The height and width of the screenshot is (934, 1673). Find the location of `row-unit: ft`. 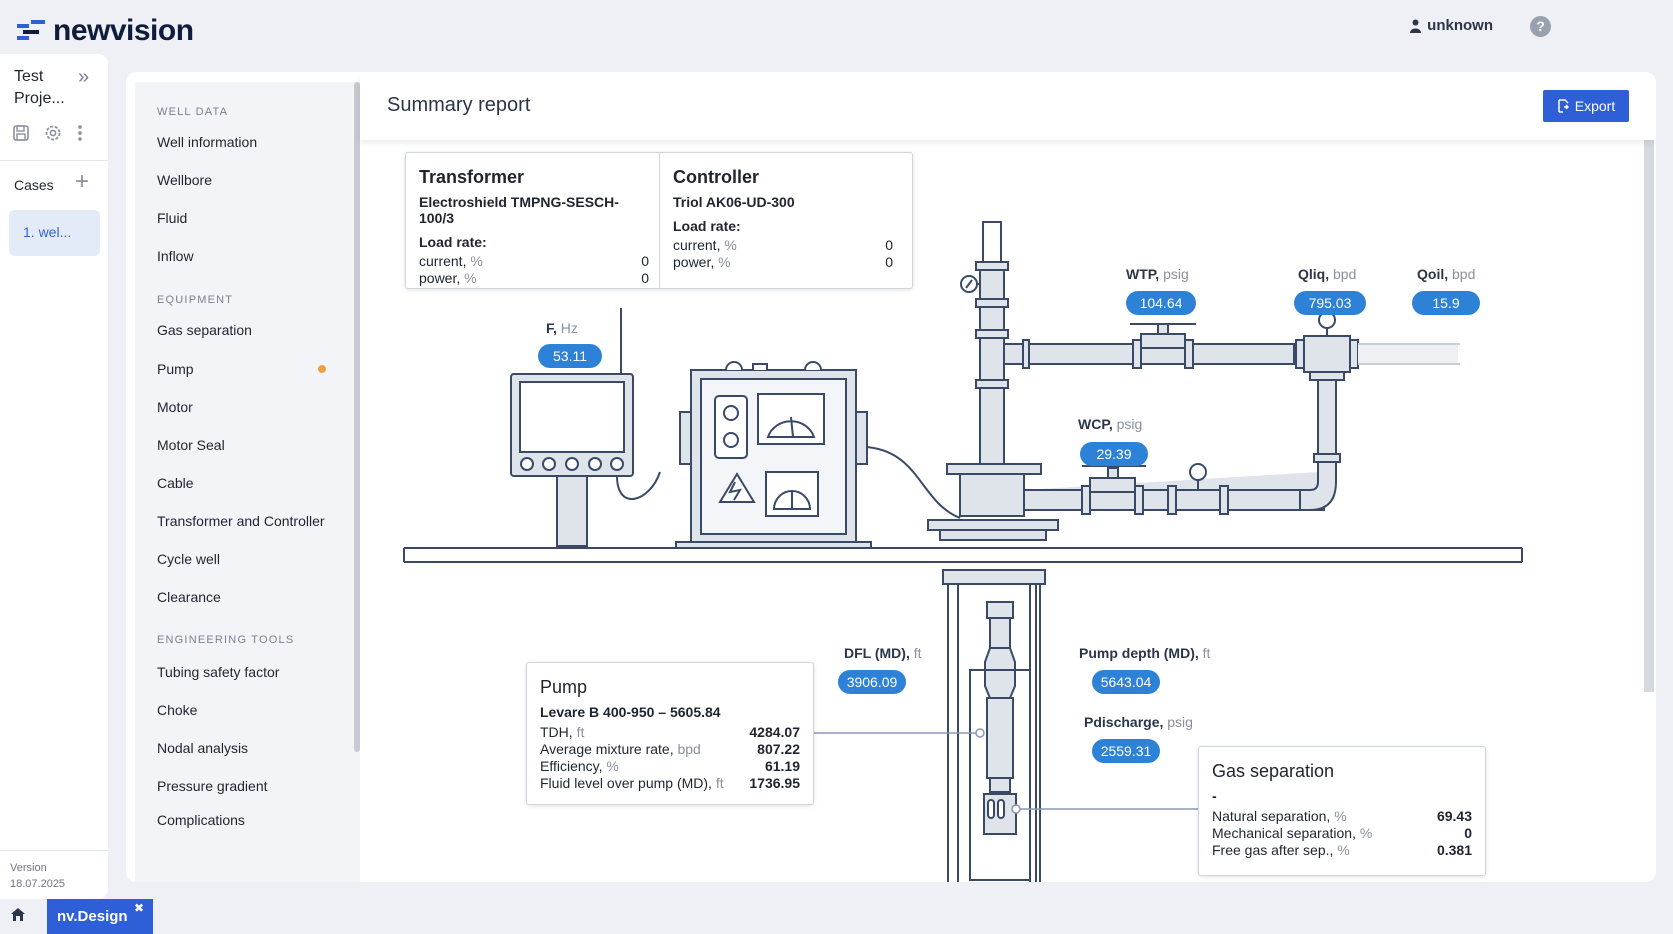

row-unit: ft is located at coordinates (580, 732).